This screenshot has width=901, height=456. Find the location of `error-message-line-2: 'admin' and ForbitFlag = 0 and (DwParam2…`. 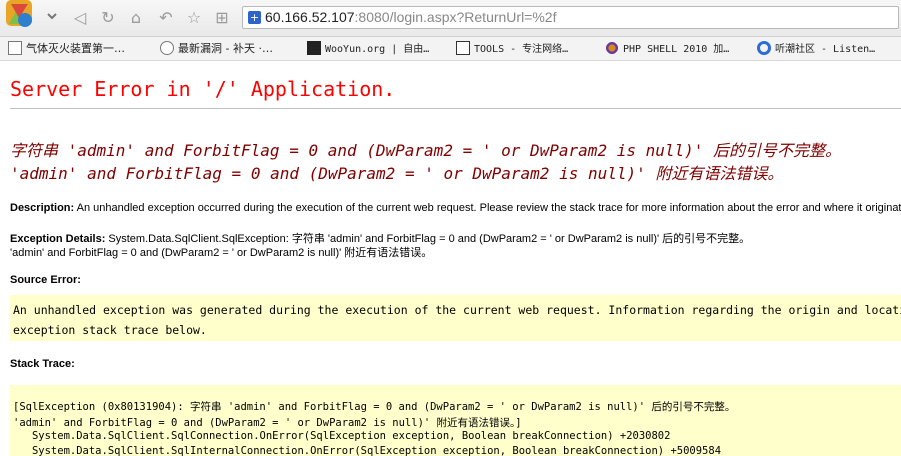

error-message-line-2: 'admin' and ForbitFlag = 0 and (DwParam2… is located at coordinates (397, 173).